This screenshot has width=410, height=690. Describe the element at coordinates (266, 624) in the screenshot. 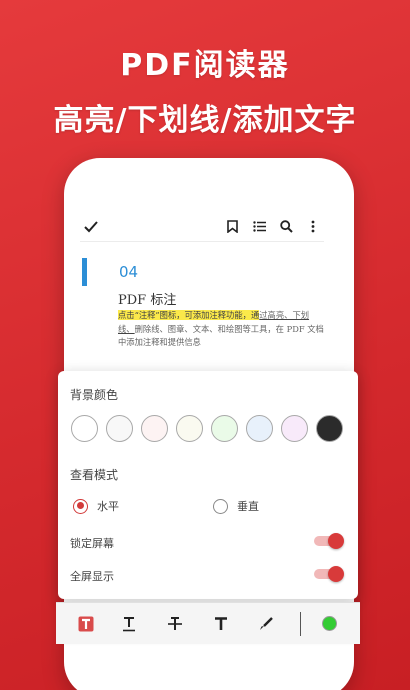

I see `pen-tool-icon` at that location.